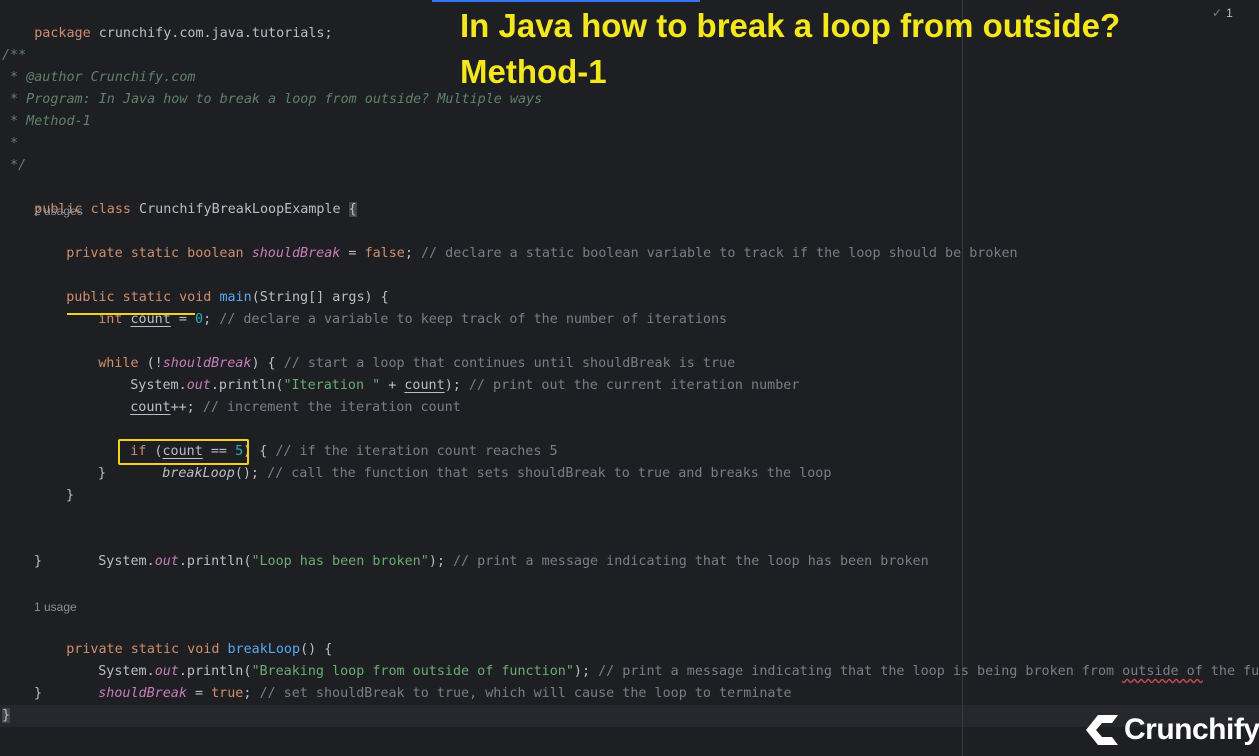 The height and width of the screenshot is (756, 1259). Describe the element at coordinates (533, 71) in the screenshot. I see `overlay-subtitle: Method-1` at that location.